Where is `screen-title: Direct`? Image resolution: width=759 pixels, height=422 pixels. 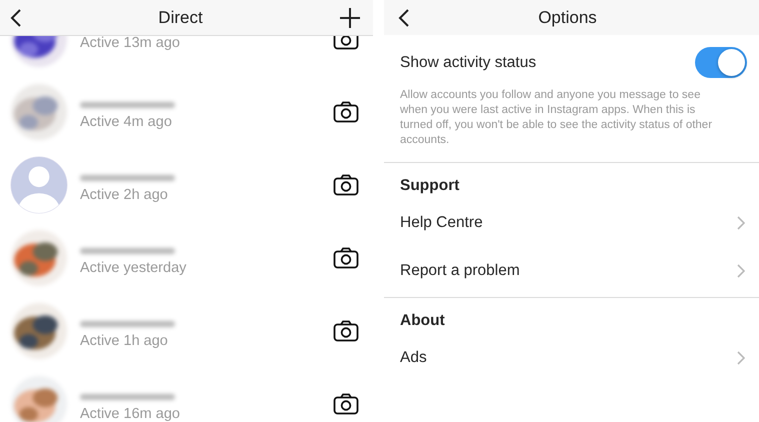
screen-title: Direct is located at coordinates (180, 18).